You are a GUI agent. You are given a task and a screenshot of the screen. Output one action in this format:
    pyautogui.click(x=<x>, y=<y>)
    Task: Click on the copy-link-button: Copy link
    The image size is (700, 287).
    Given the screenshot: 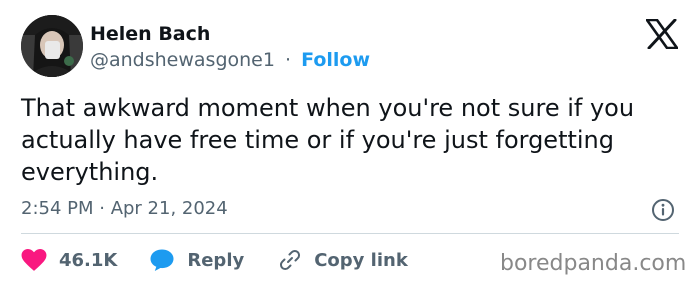 What is the action you would take?
    pyautogui.click(x=343, y=260)
    